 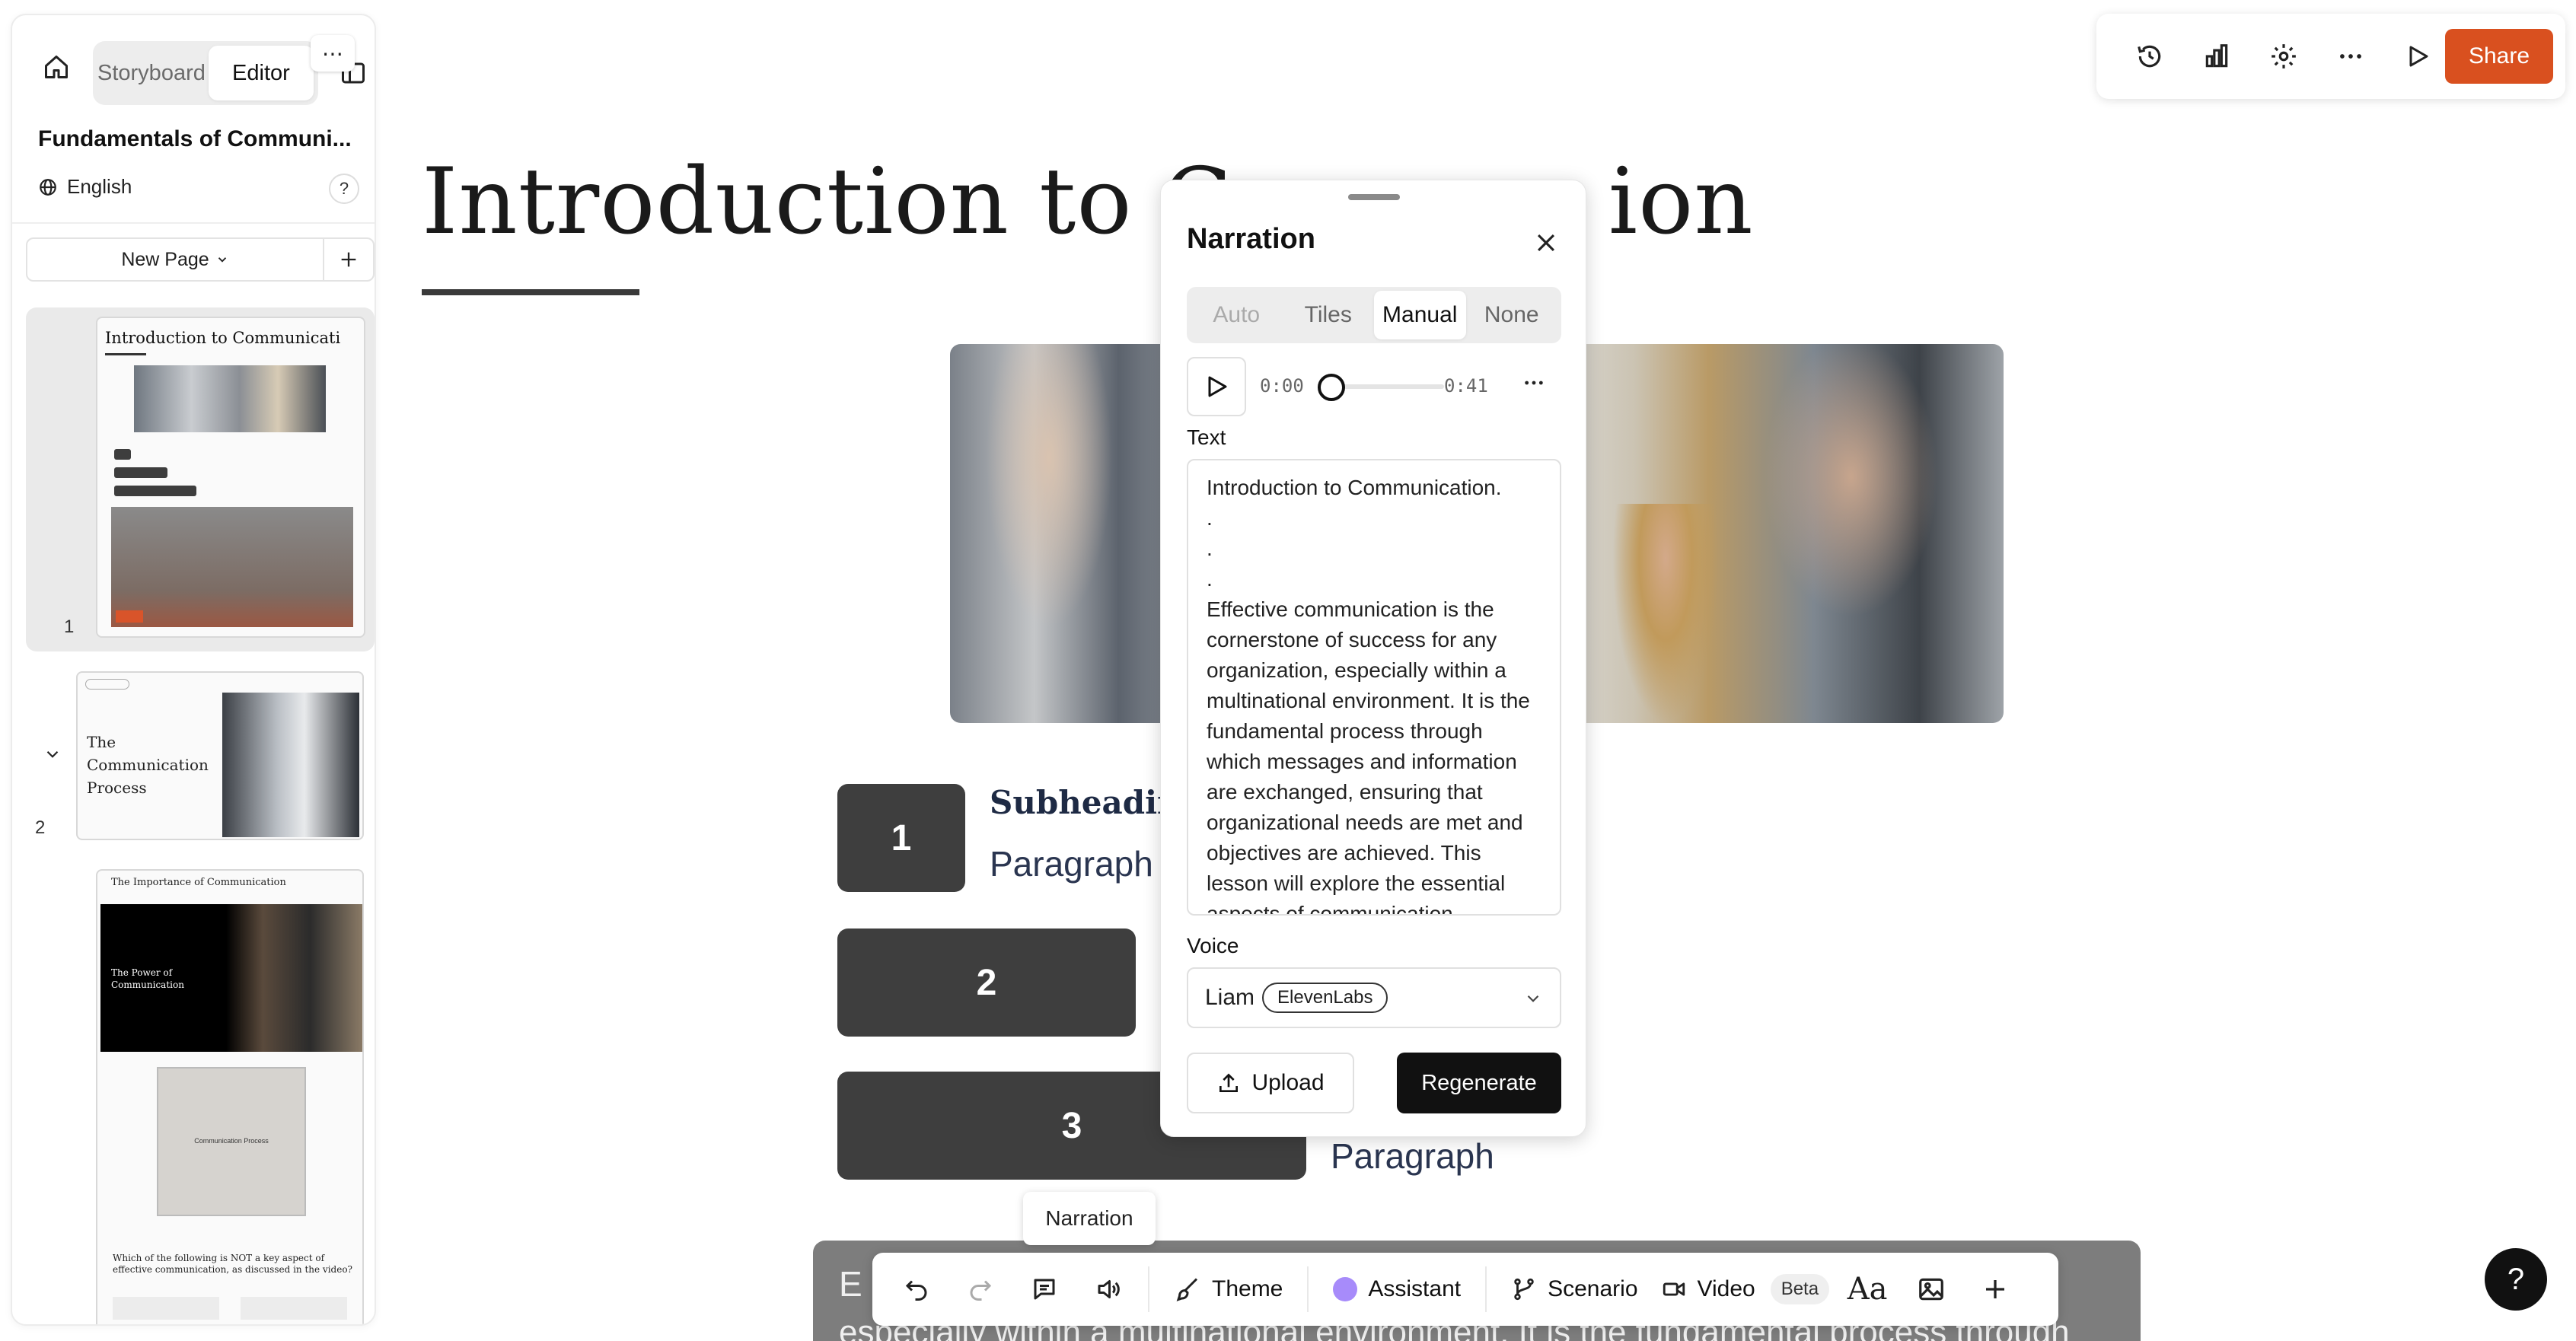 I want to click on globe-icon, so click(x=48, y=187).